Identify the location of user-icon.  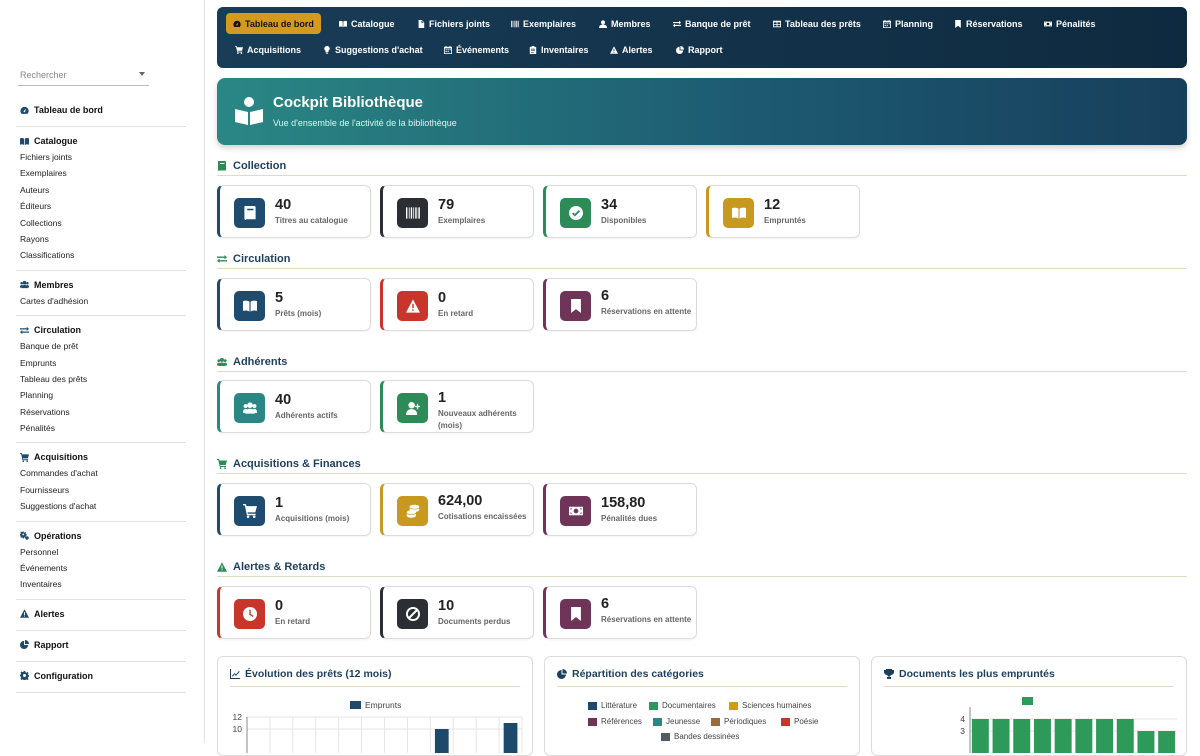
(603, 23).